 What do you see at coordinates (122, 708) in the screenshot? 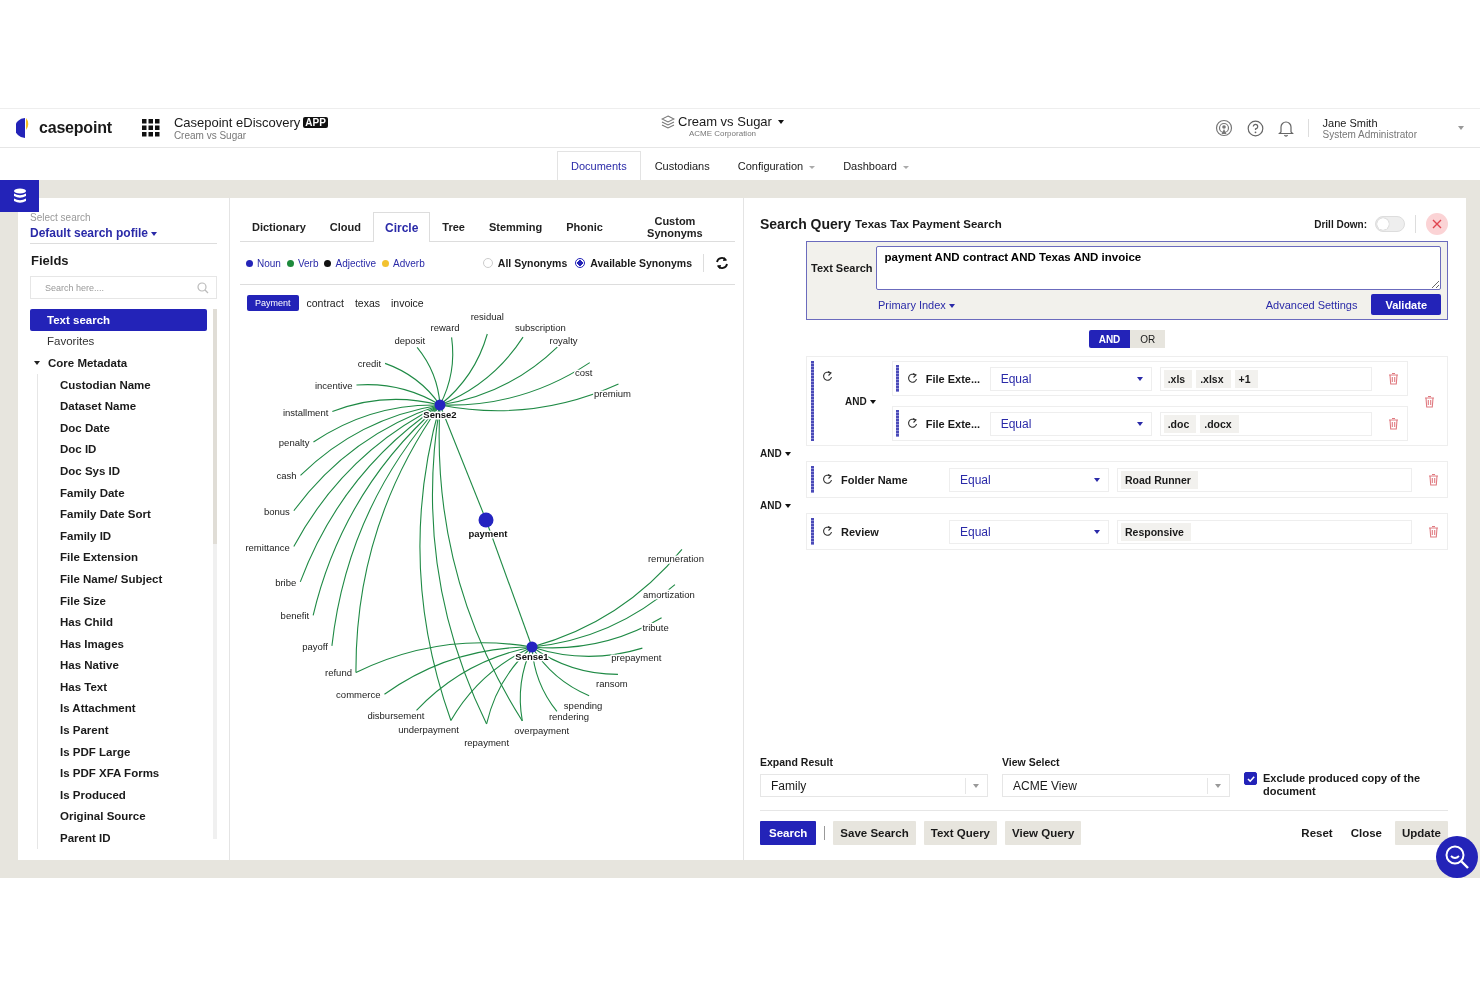
I see `field-item: Is Attachment` at bounding box center [122, 708].